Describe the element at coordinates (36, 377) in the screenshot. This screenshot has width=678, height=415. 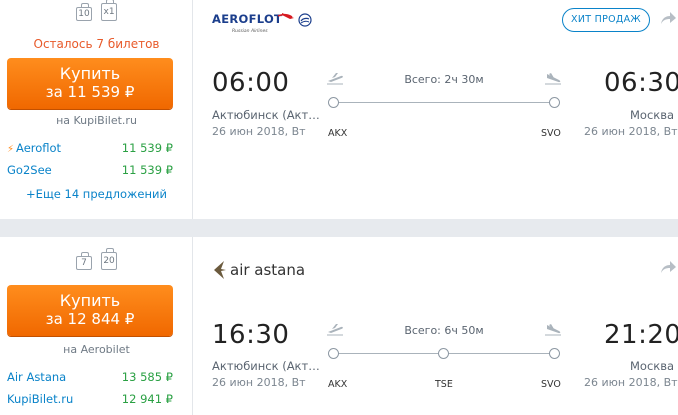
I see `offer-name-link: Air Astana` at that location.